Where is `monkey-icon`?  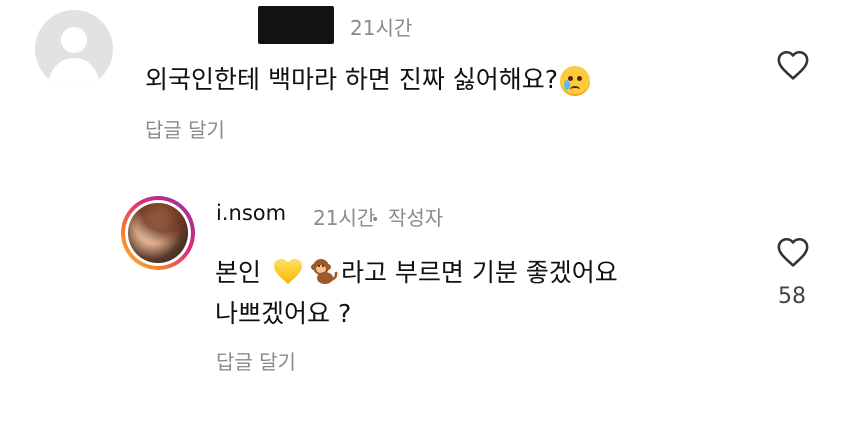 monkey-icon is located at coordinates (324, 271).